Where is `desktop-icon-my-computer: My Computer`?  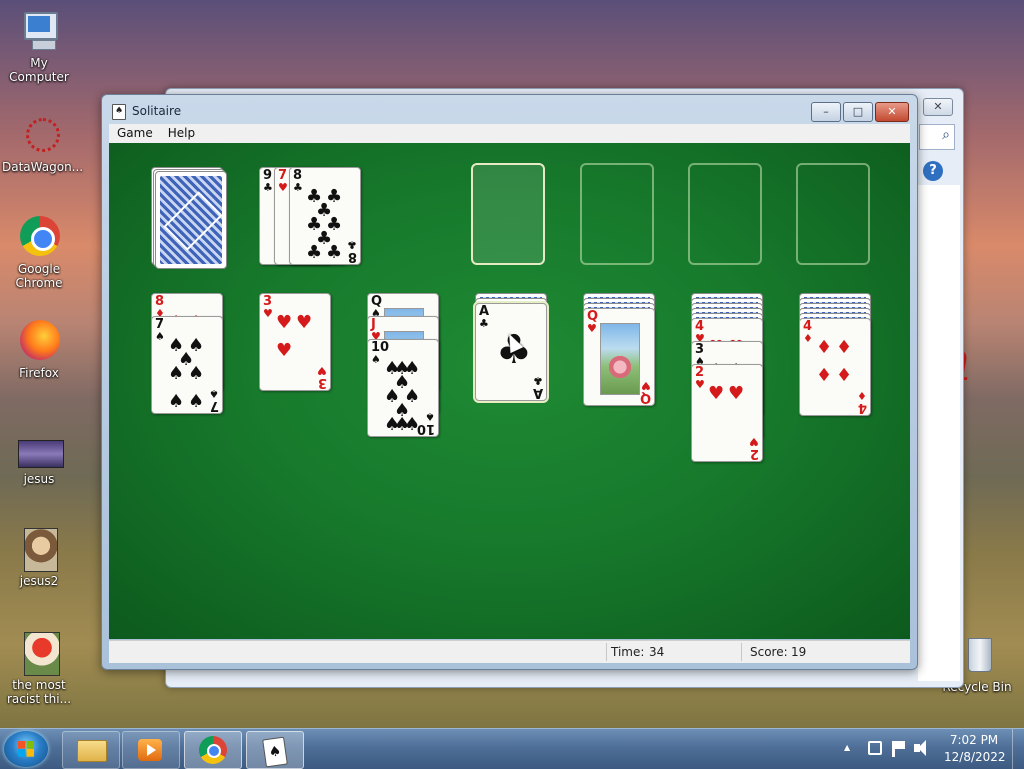
desktop-icon-my-computer: My Computer is located at coordinates (39, 47).